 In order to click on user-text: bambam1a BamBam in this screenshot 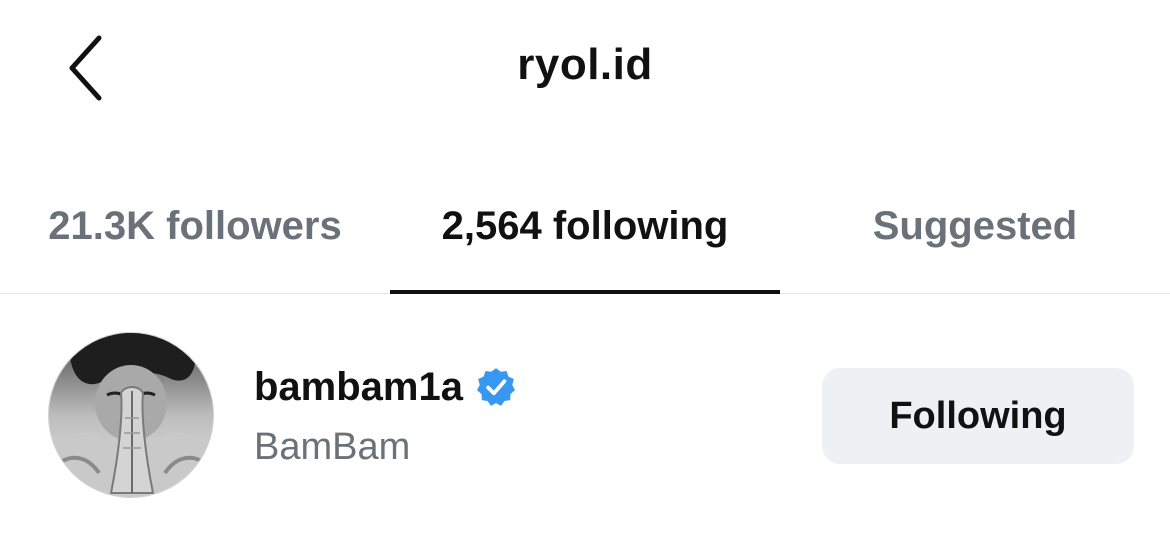, I will do `click(385, 415)`.